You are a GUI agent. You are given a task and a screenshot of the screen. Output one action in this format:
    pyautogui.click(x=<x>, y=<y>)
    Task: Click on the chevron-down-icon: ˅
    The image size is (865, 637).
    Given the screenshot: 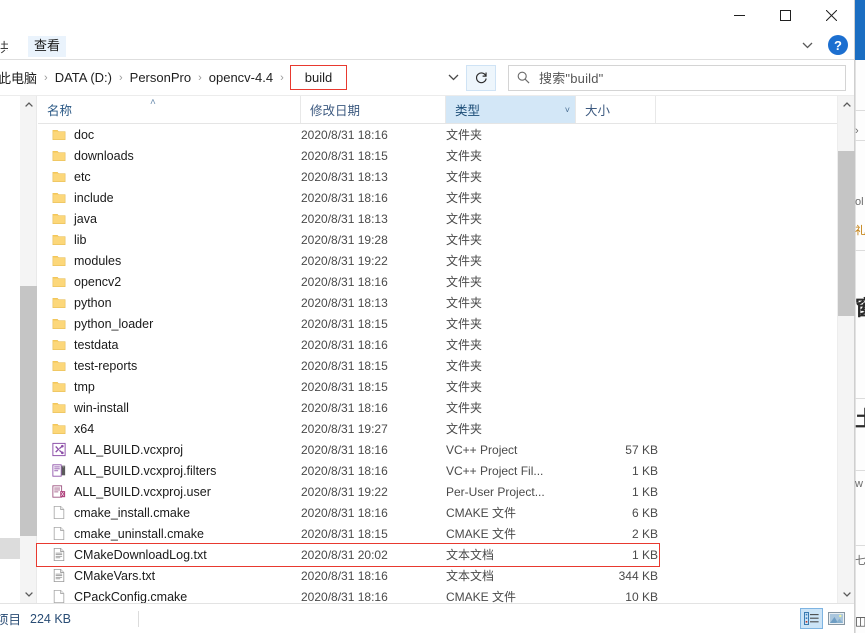 What is the action you would take?
    pyautogui.click(x=567, y=110)
    